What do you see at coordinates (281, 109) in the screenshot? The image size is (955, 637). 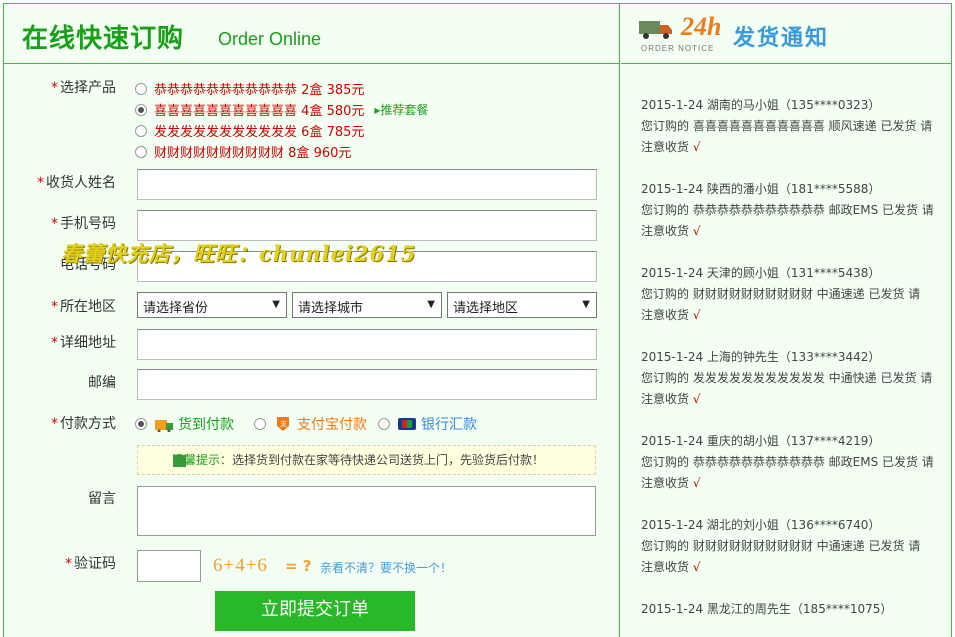 I see `product-option-2: 喜喜喜喜喜喜喜喜喜喜喜 4盒 580元 ▸推荐套餐` at bounding box center [281, 109].